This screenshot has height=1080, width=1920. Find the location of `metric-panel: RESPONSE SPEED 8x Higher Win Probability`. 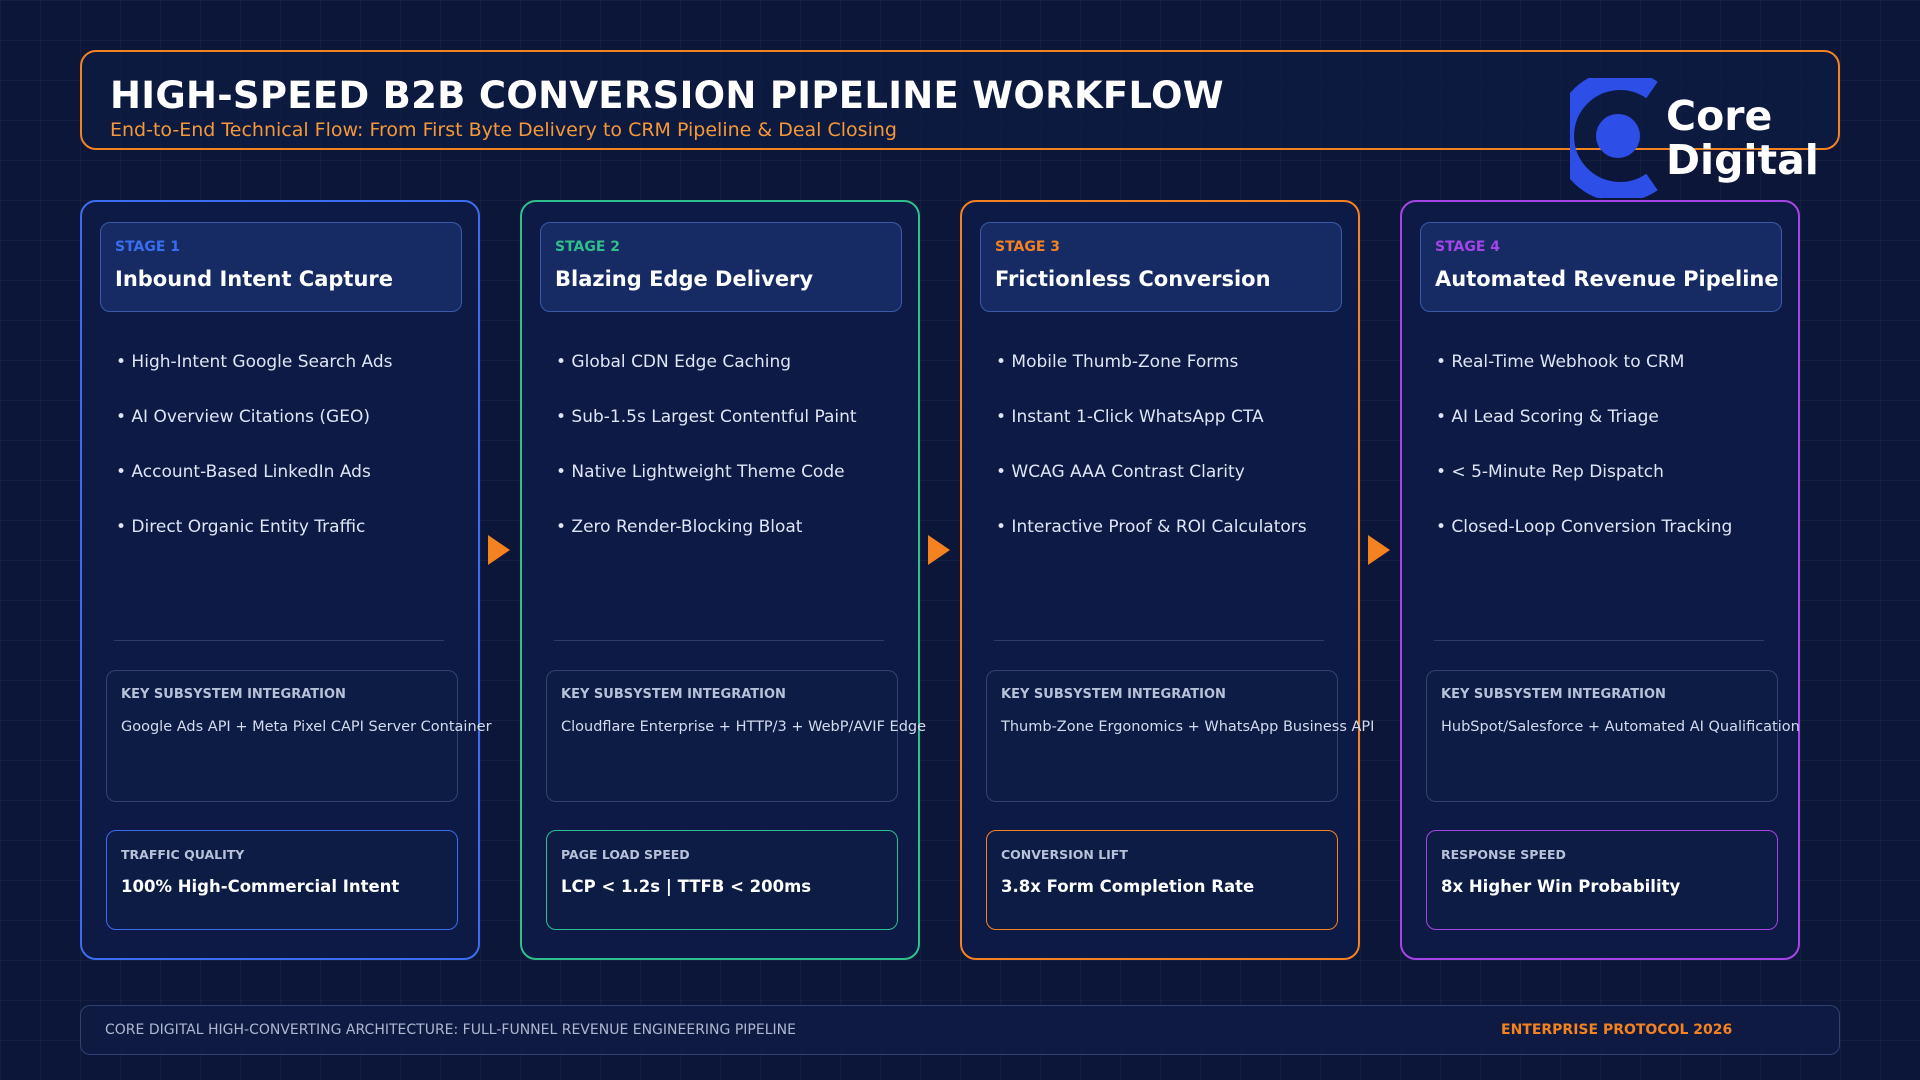

metric-panel: RESPONSE SPEED 8x Higher Win Probability is located at coordinates (1602, 880).